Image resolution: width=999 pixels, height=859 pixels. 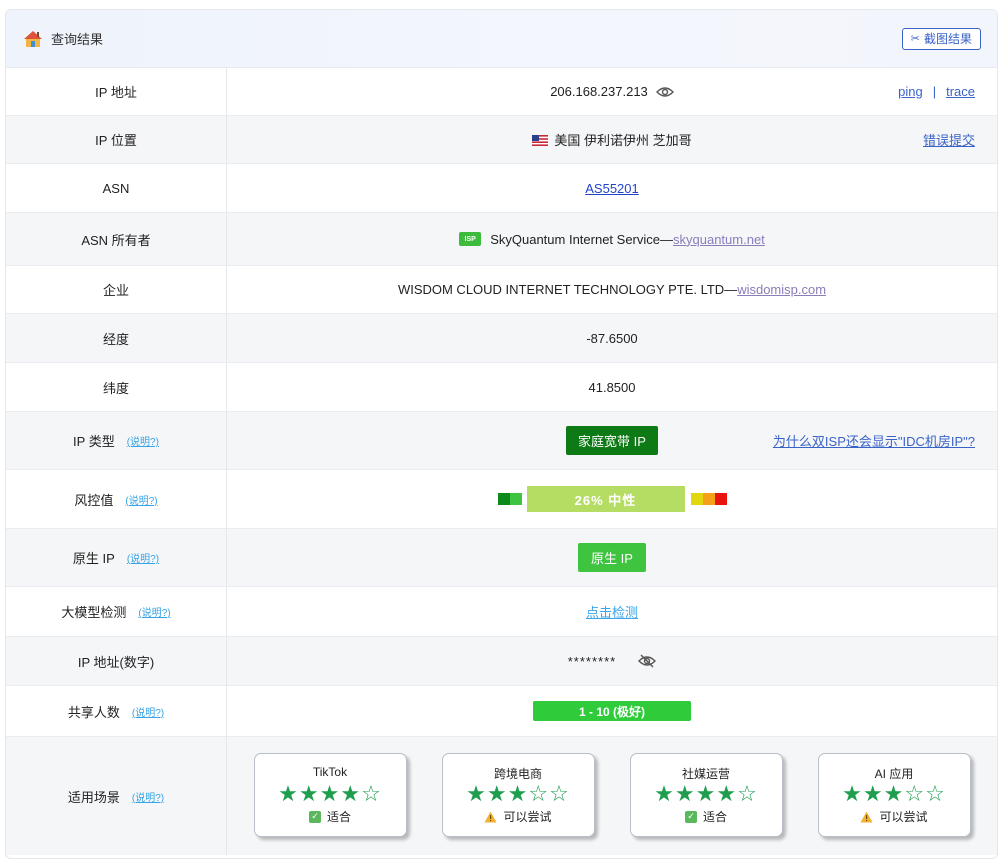 I want to click on trace-link: trace, so click(x=960, y=91).